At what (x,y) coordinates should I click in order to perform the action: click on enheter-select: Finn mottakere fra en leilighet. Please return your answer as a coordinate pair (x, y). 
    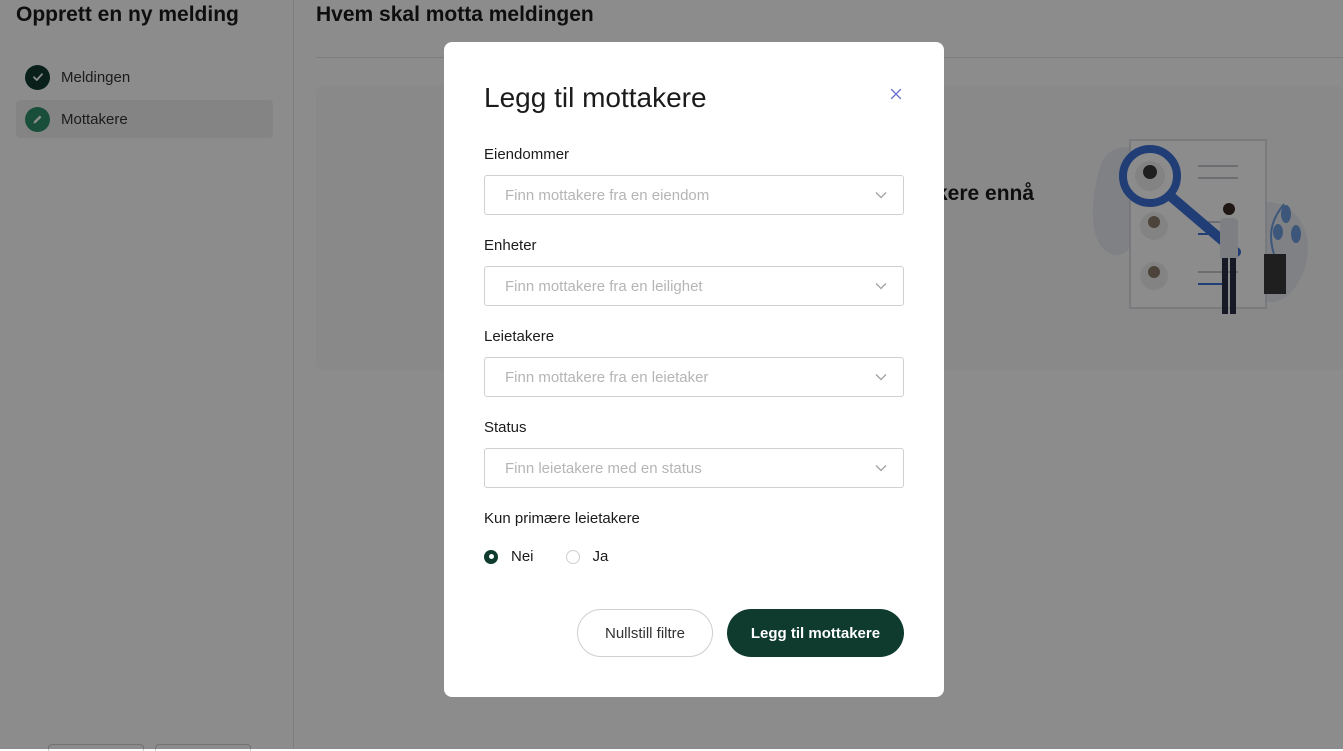
    Looking at the image, I should click on (694, 286).